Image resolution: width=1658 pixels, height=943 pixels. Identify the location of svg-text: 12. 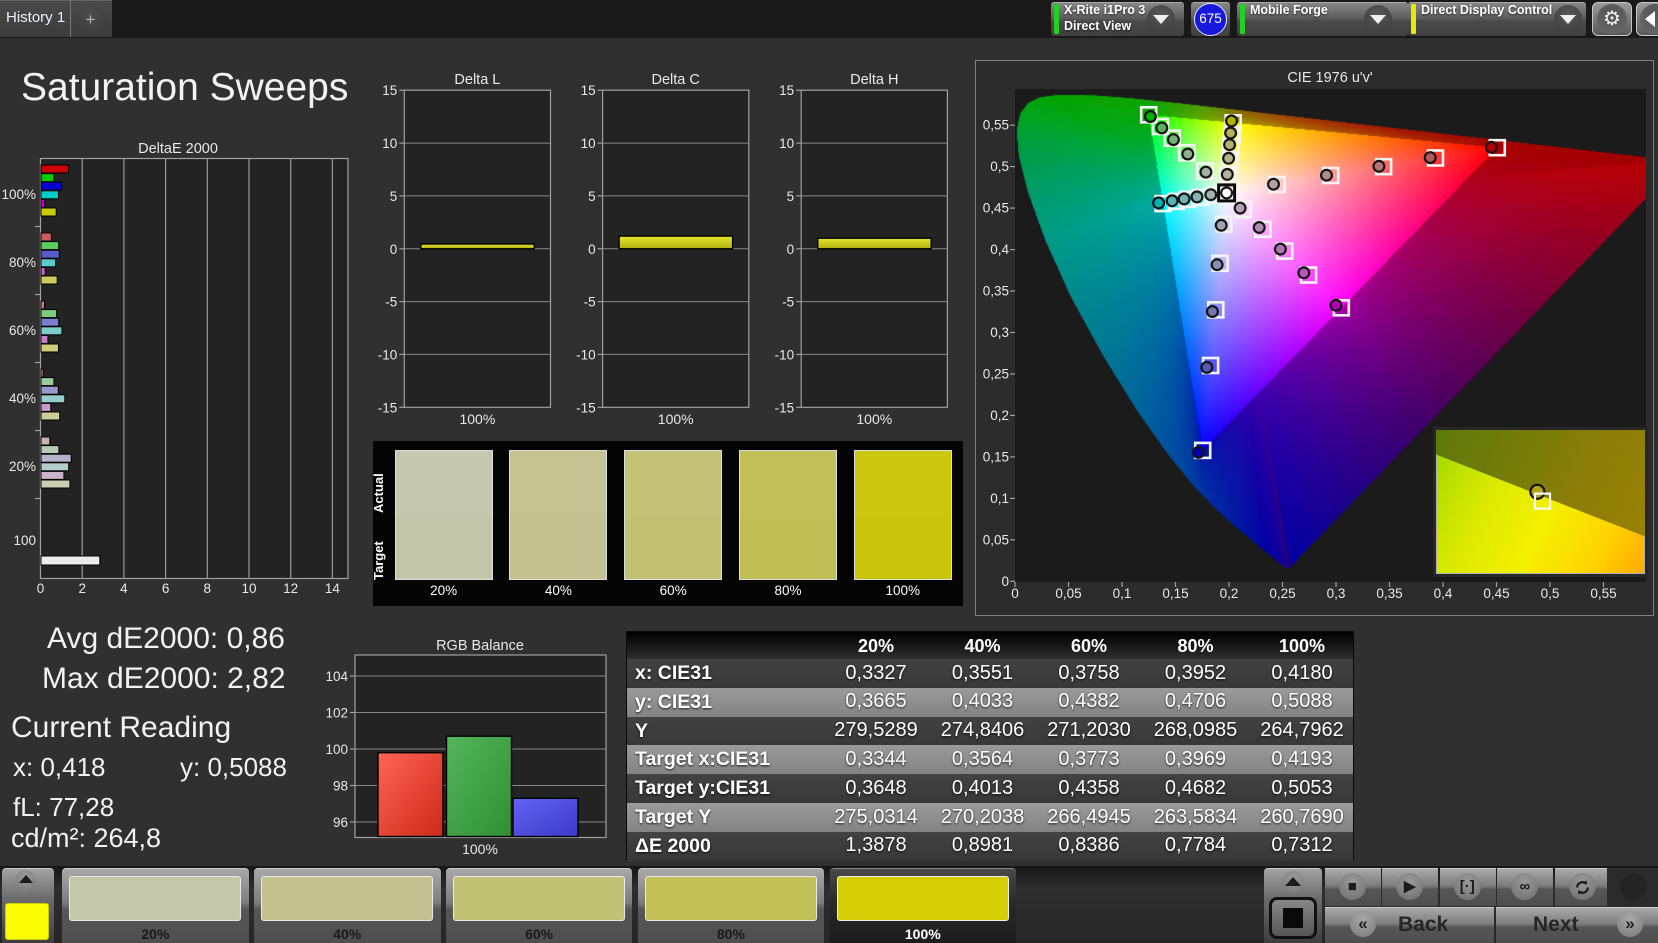
(290, 588).